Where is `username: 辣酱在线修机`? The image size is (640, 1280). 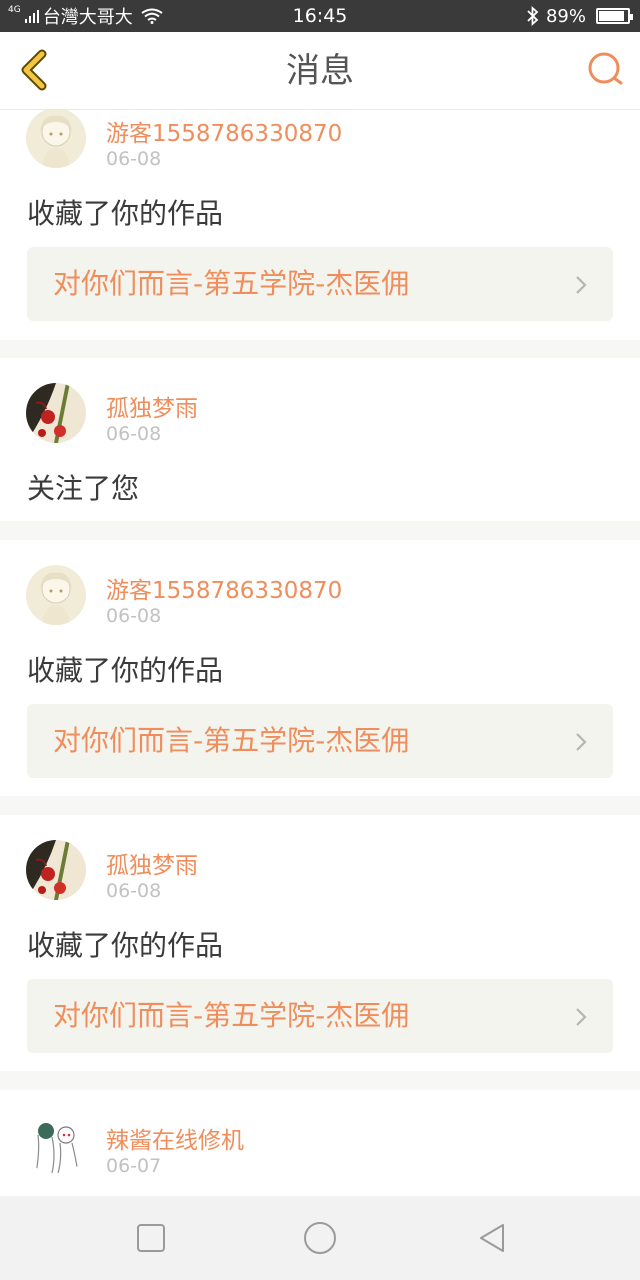 username: 辣酱在线修机 is located at coordinates (175, 1138).